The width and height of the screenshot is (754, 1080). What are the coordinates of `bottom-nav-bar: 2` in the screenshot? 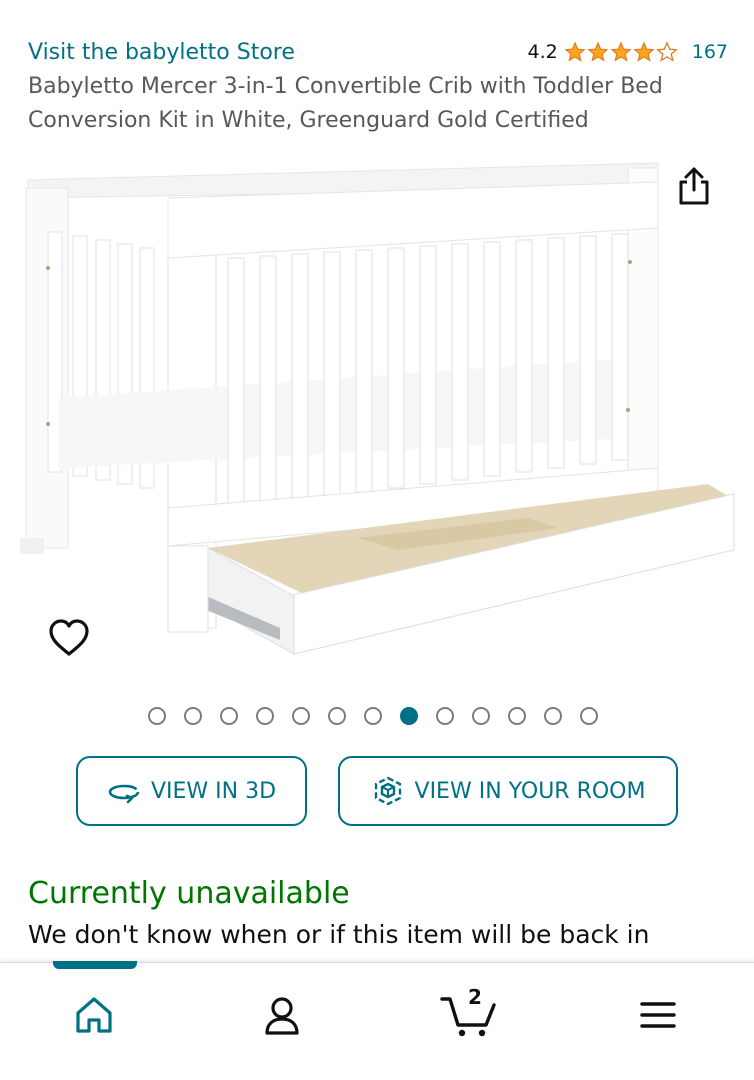 It's located at (377, 1020).